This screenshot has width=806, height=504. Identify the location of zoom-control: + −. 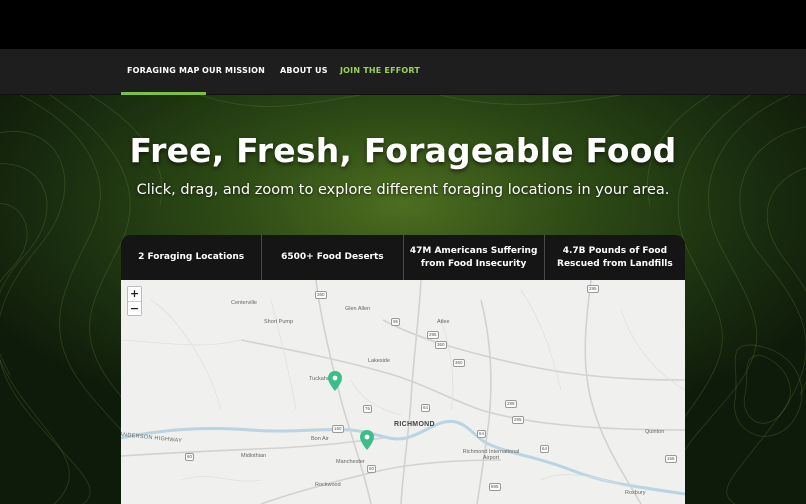
(134, 301).